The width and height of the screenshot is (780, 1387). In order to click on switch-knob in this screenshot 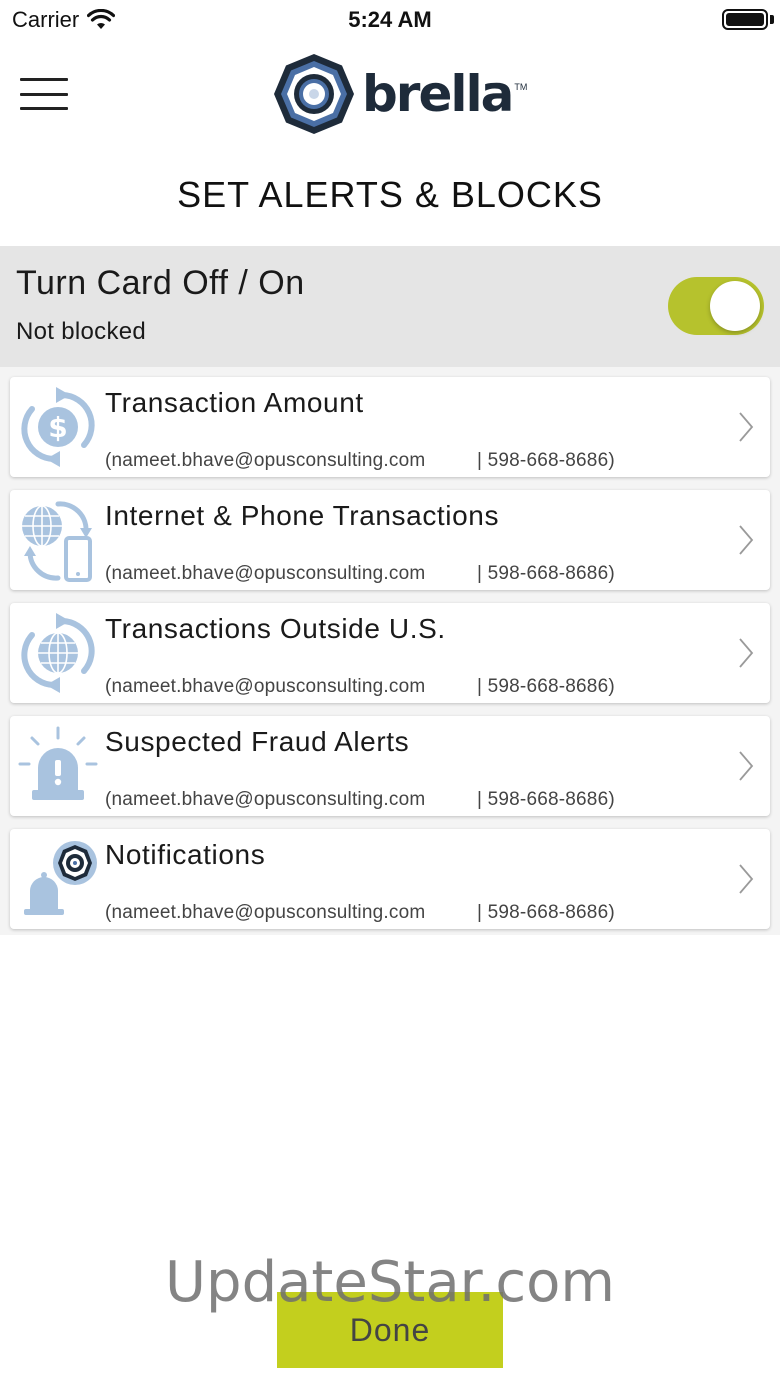, I will do `click(735, 306)`.